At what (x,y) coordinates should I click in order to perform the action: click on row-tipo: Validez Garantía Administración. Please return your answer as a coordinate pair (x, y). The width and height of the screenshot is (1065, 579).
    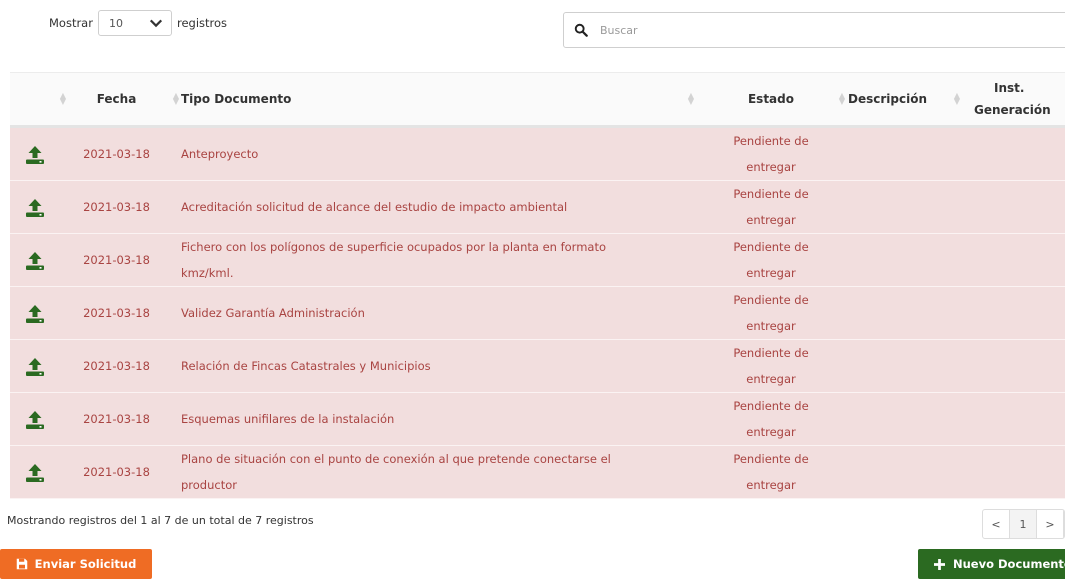
    Looking at the image, I should click on (437, 313).